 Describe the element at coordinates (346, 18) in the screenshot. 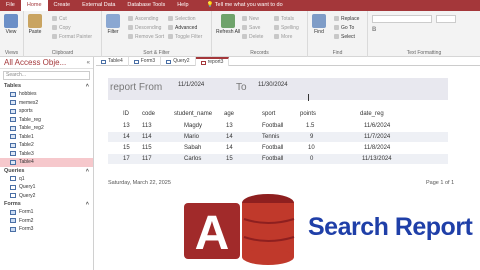

I see `replace-button: Replace` at that location.